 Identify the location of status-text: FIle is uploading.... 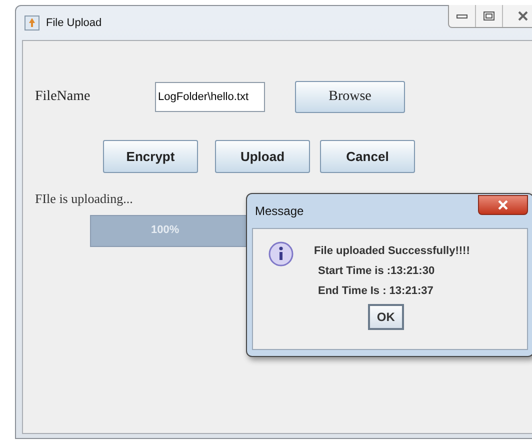
(84, 199).